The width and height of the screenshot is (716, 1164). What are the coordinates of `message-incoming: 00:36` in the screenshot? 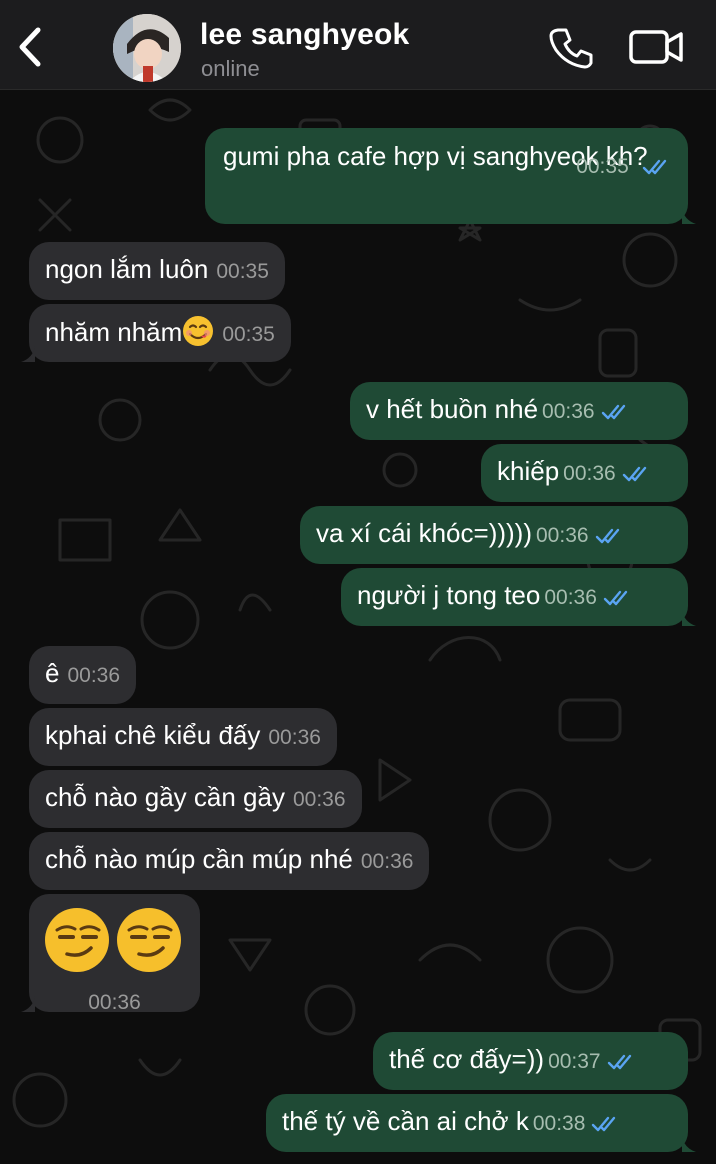 It's located at (110, 954).